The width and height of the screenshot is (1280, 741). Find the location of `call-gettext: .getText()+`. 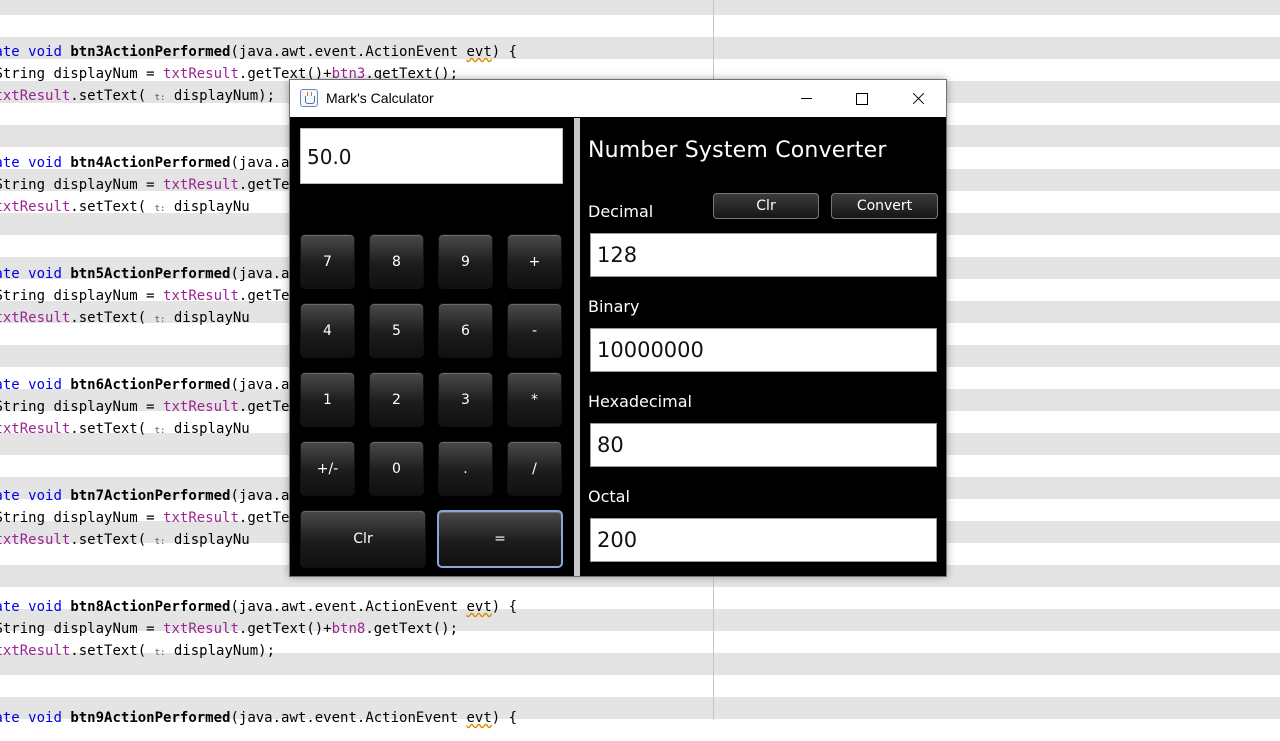

call-gettext: .getText()+ is located at coordinates (285, 629).